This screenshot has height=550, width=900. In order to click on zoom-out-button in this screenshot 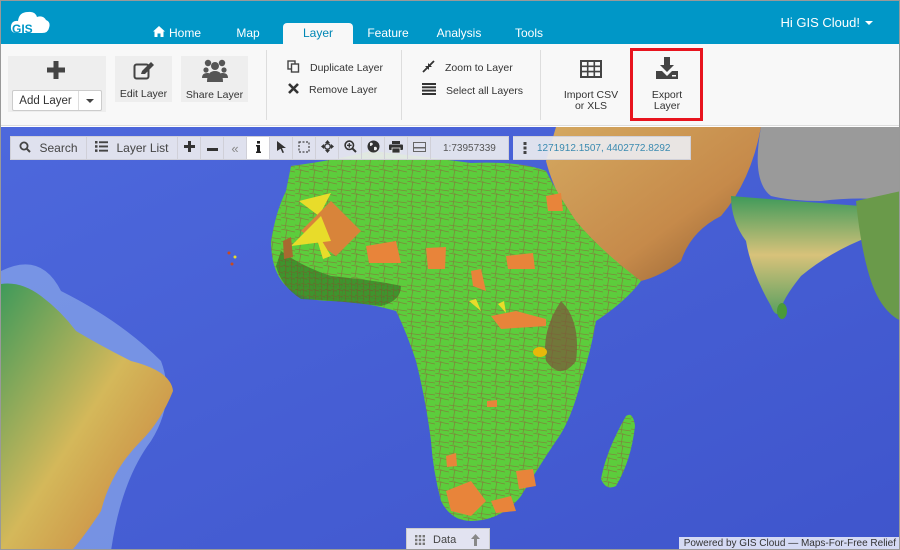, I will do `click(212, 148)`.